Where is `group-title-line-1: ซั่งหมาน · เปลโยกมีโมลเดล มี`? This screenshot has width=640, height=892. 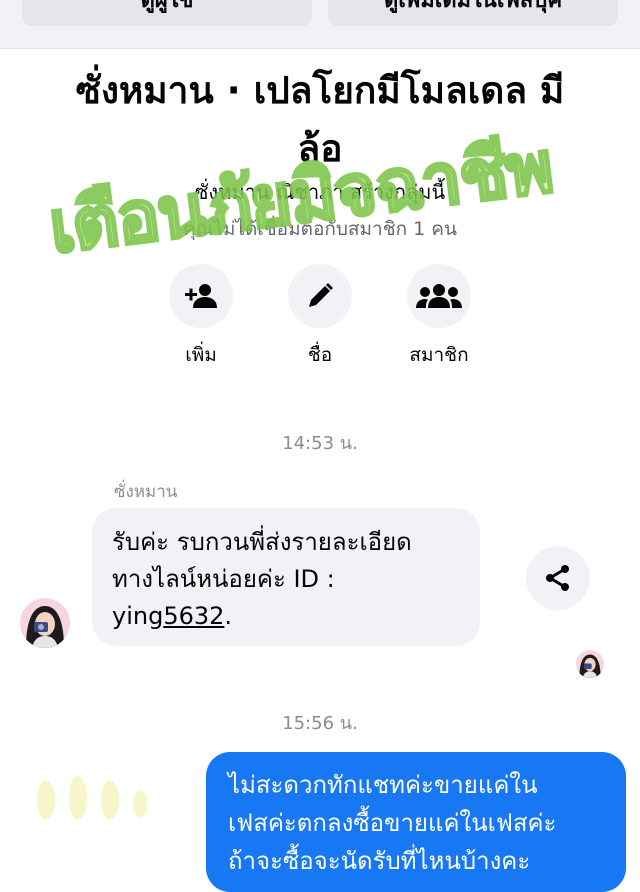
group-title-line-1: ซั่งหมาน · เปลโยกมีโมลเดล มี is located at coordinates (320, 90).